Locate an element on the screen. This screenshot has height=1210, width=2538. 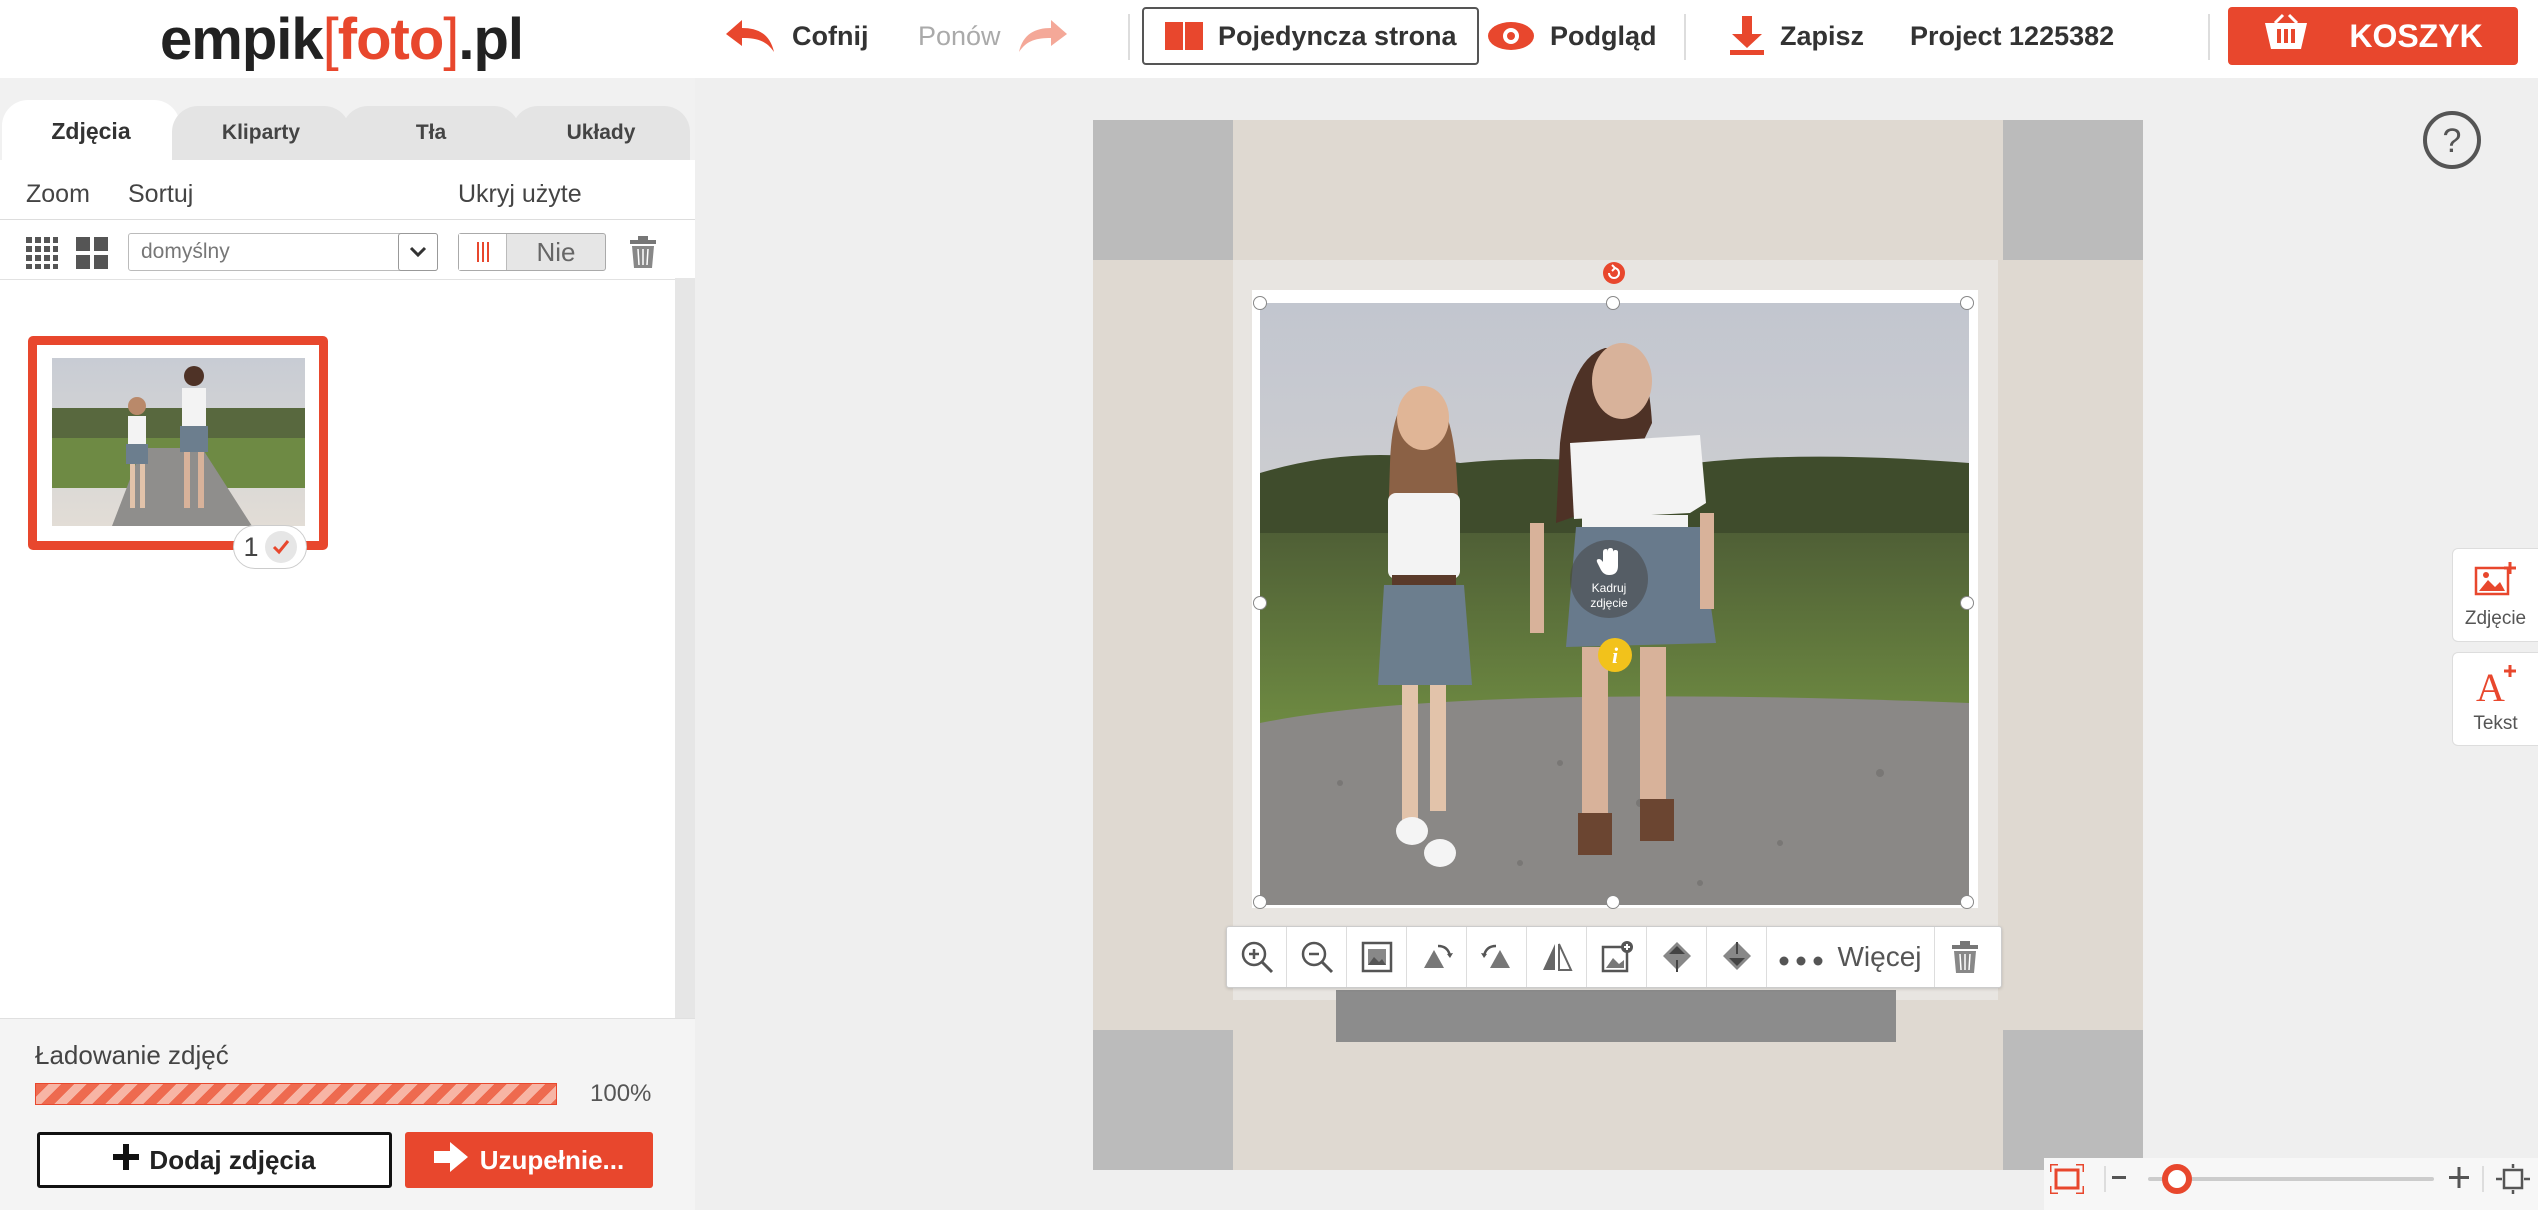
send-backward-icon is located at coordinates (1737, 957).